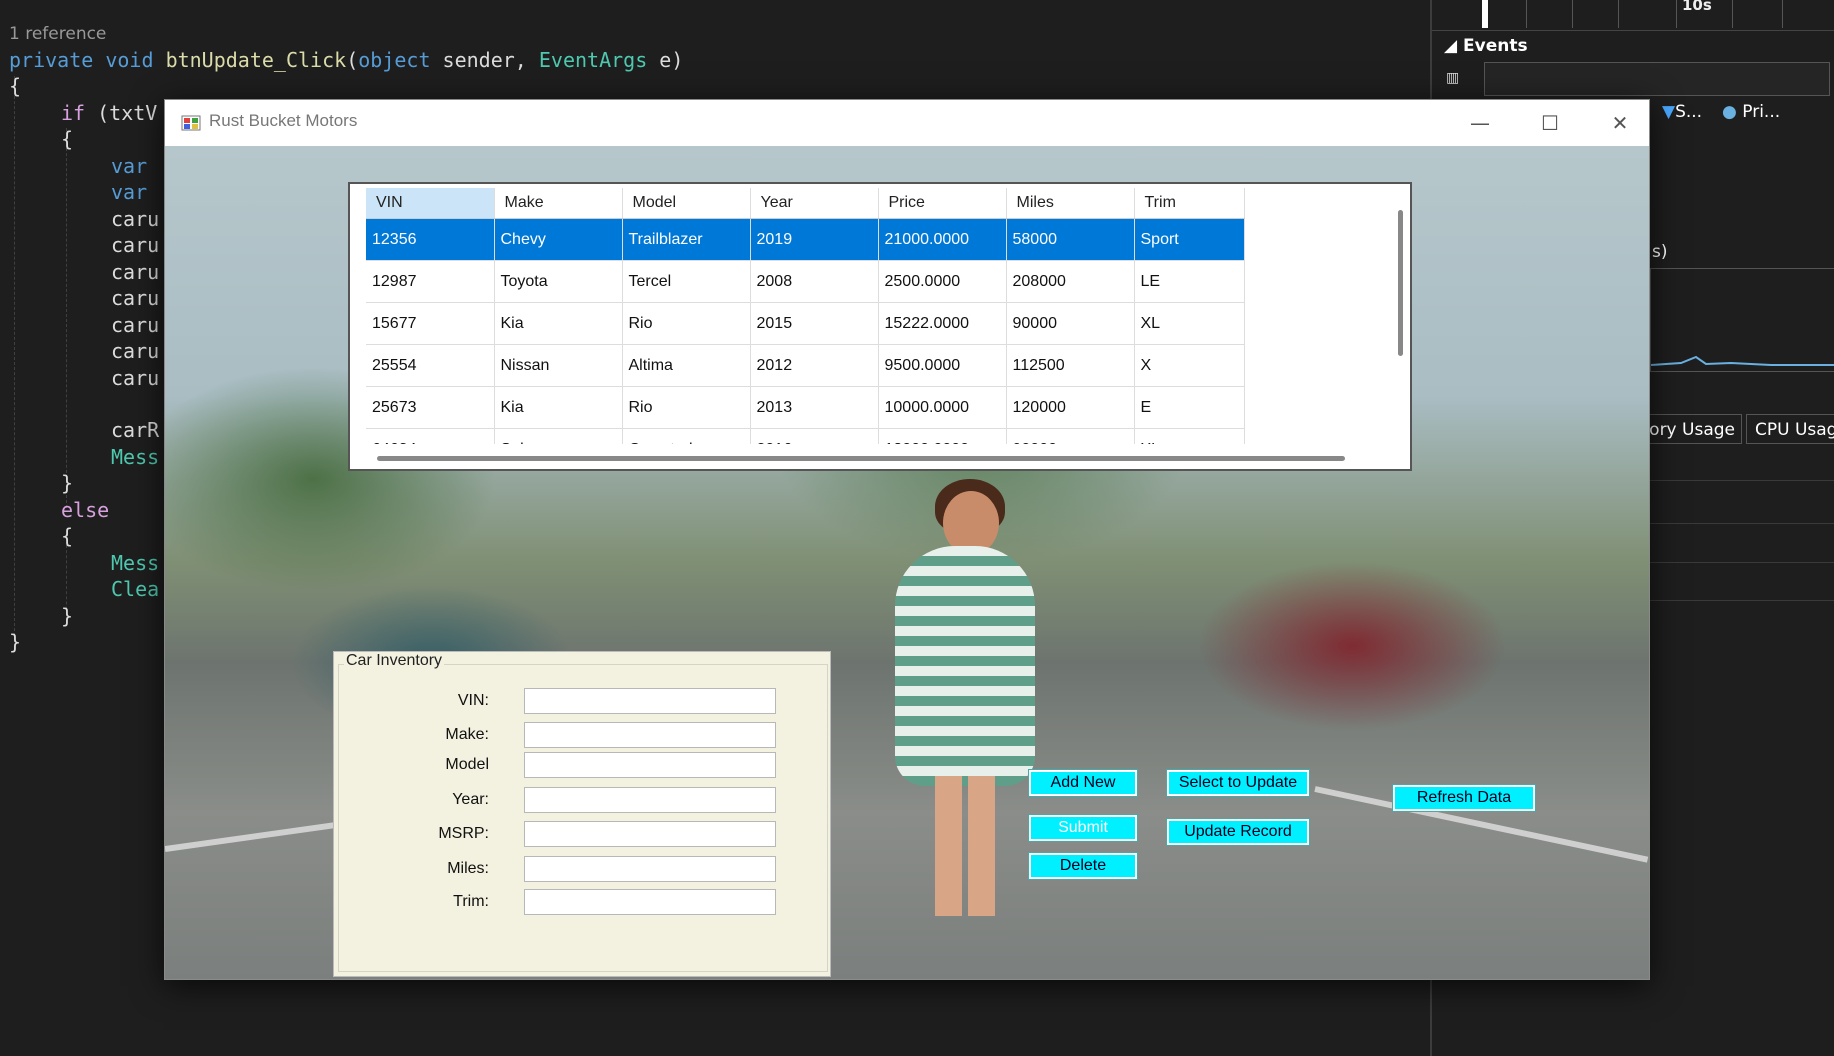 The height and width of the screenshot is (1056, 1834). Describe the element at coordinates (1455, 78) in the screenshot. I see `columns-icon: ▥` at that location.